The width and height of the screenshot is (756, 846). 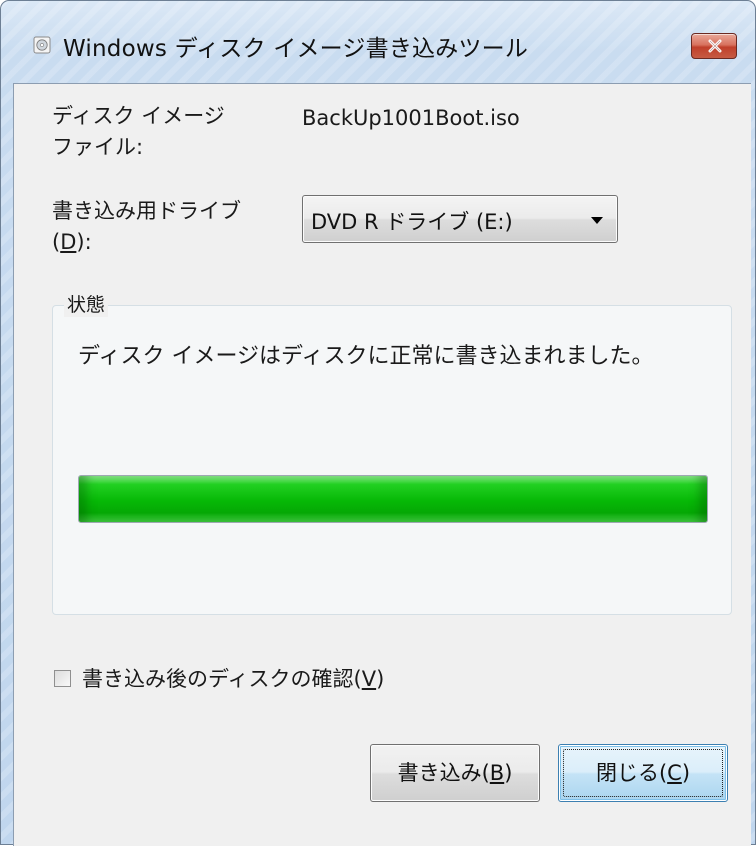 I want to click on close-button: 閉じる(C), so click(x=643, y=773).